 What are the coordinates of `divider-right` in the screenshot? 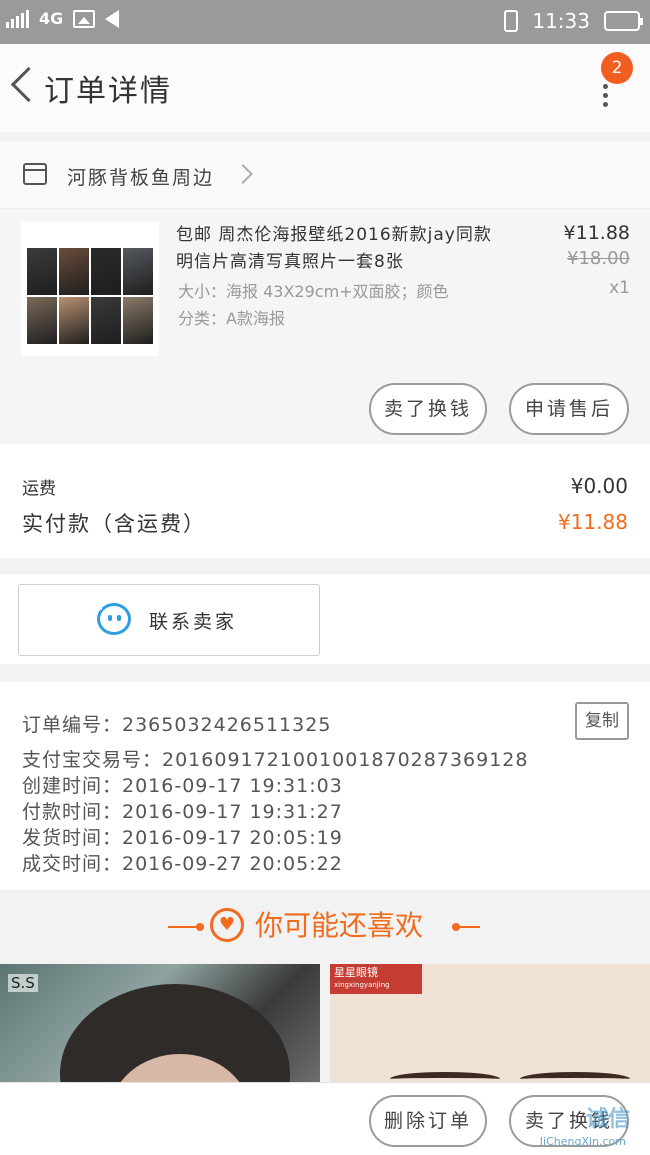 It's located at (466, 927).